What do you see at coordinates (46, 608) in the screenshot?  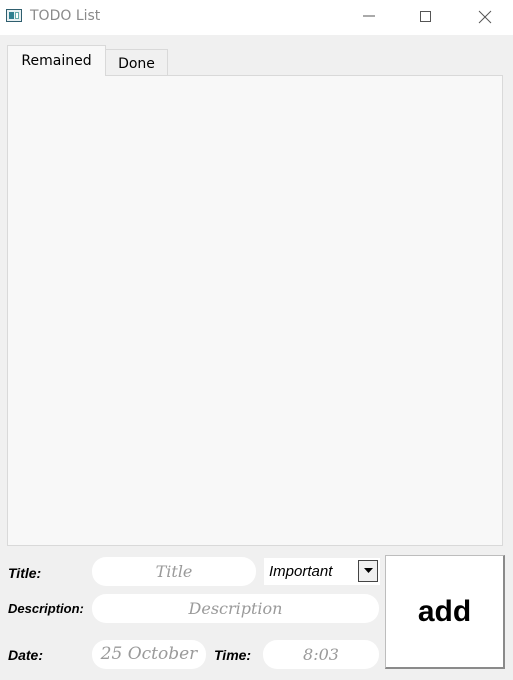 I see `description-label: Description:` at bounding box center [46, 608].